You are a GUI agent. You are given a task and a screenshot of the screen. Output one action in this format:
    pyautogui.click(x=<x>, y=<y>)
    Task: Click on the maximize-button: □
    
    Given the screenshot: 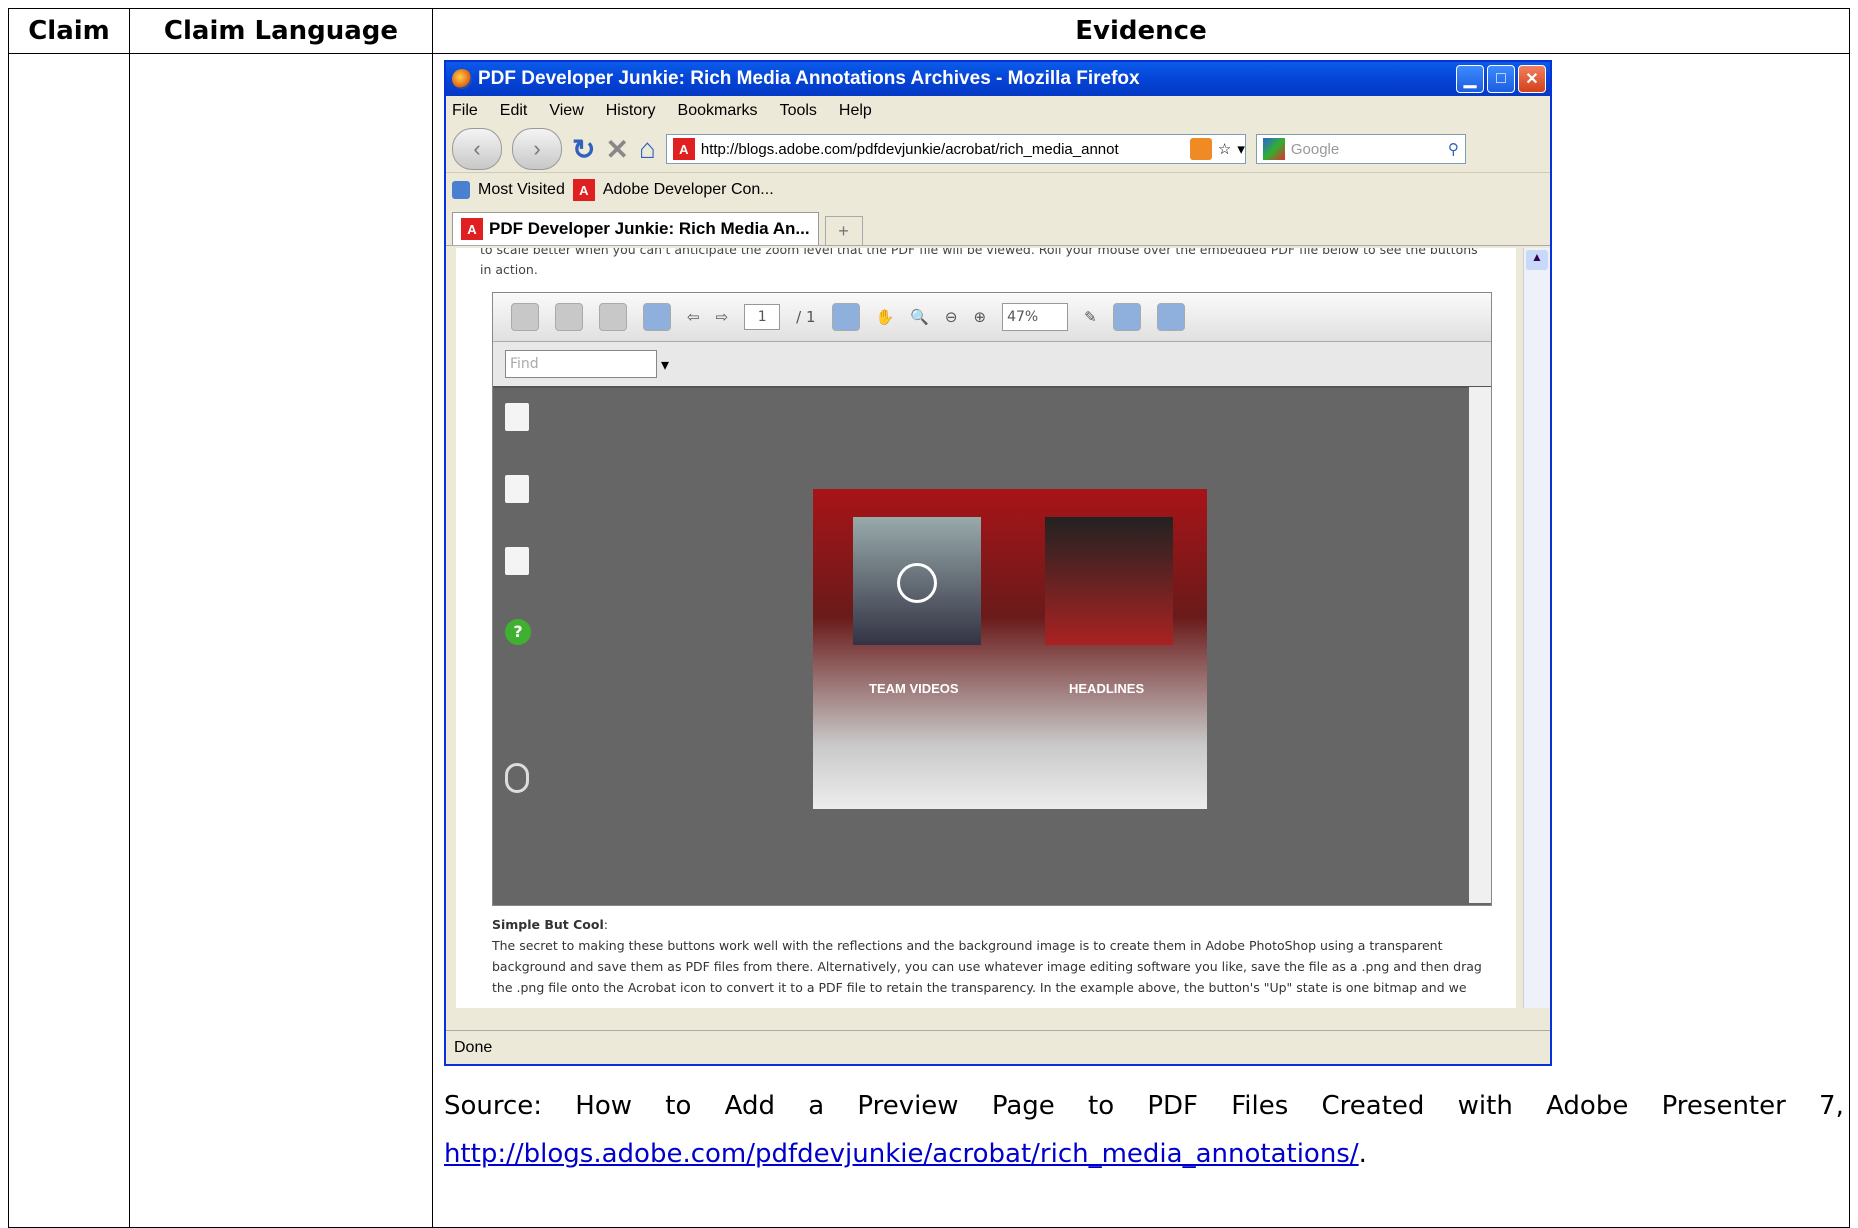 What is the action you would take?
    pyautogui.click(x=1501, y=79)
    